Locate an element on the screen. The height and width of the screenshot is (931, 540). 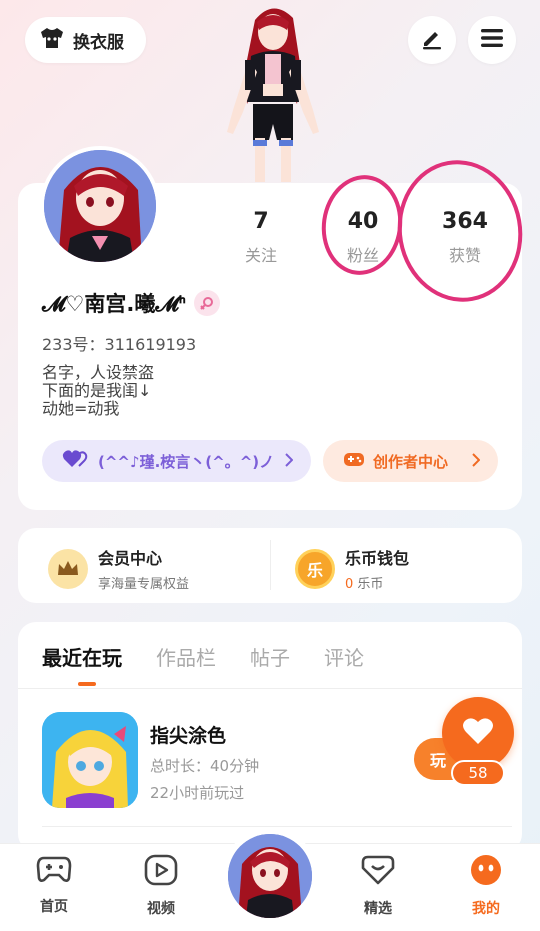
nav-video: 视频 is located at coordinates (161, 886).